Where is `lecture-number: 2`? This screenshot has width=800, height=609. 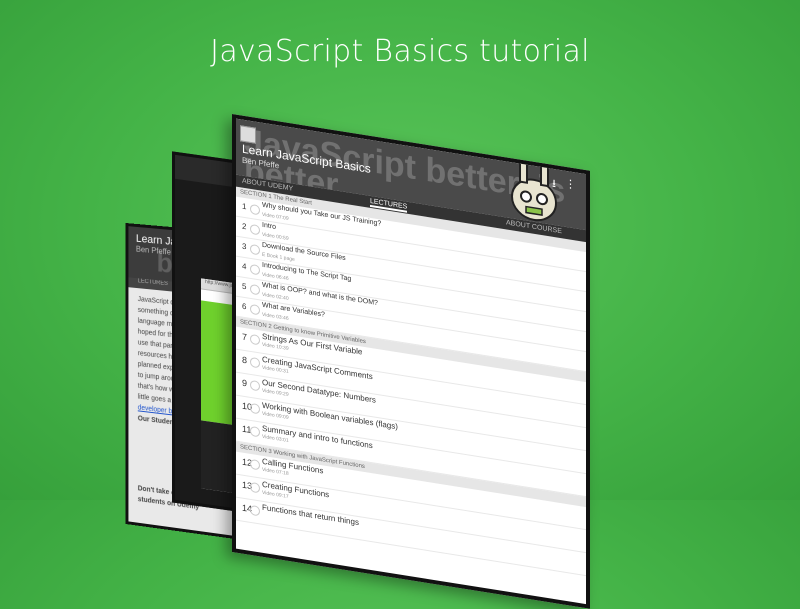
lecture-number: 2 is located at coordinates (244, 226).